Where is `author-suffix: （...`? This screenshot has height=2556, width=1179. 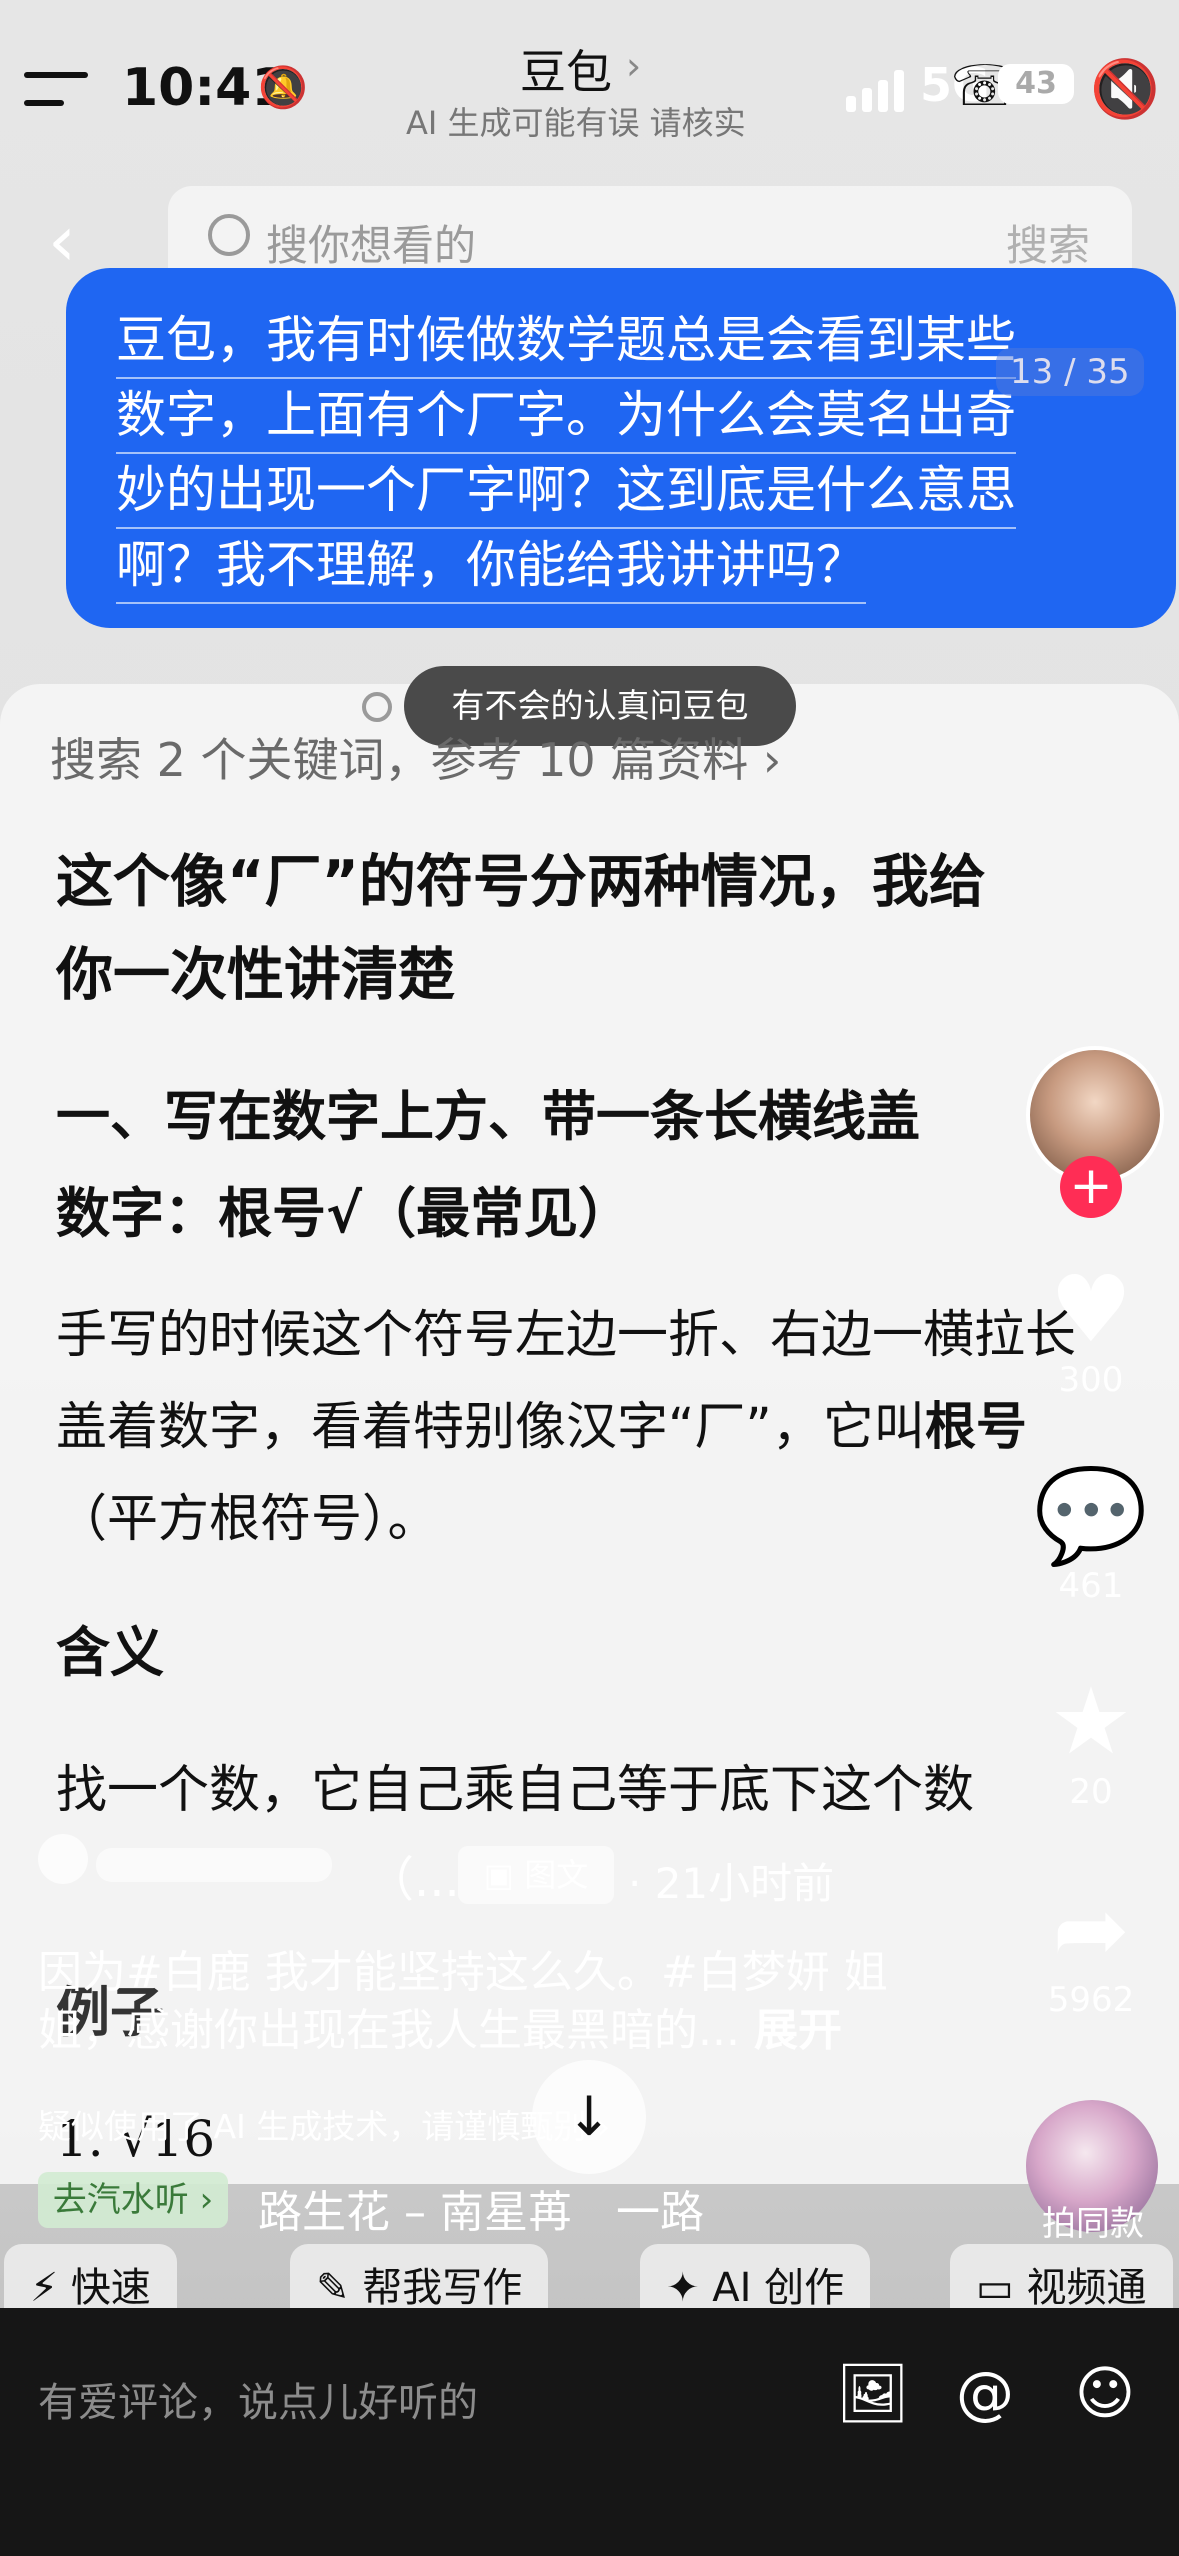 author-suffix: （... is located at coordinates (413, 1880).